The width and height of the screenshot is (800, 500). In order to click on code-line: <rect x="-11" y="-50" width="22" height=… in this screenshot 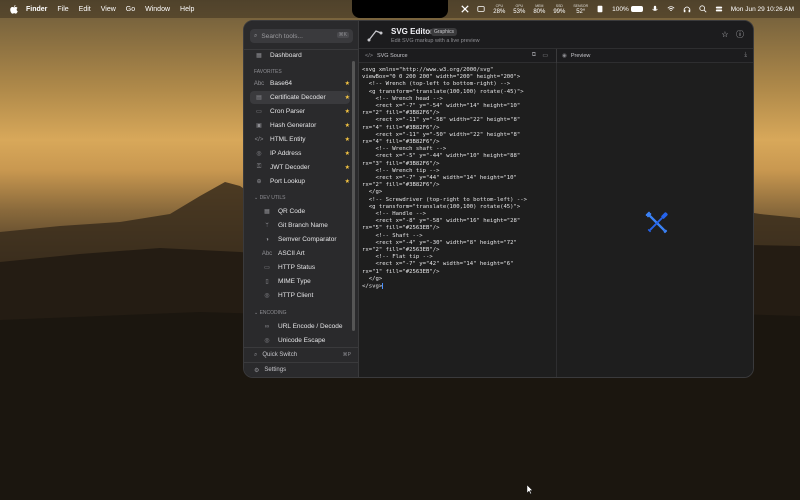, I will do `click(441, 134)`.